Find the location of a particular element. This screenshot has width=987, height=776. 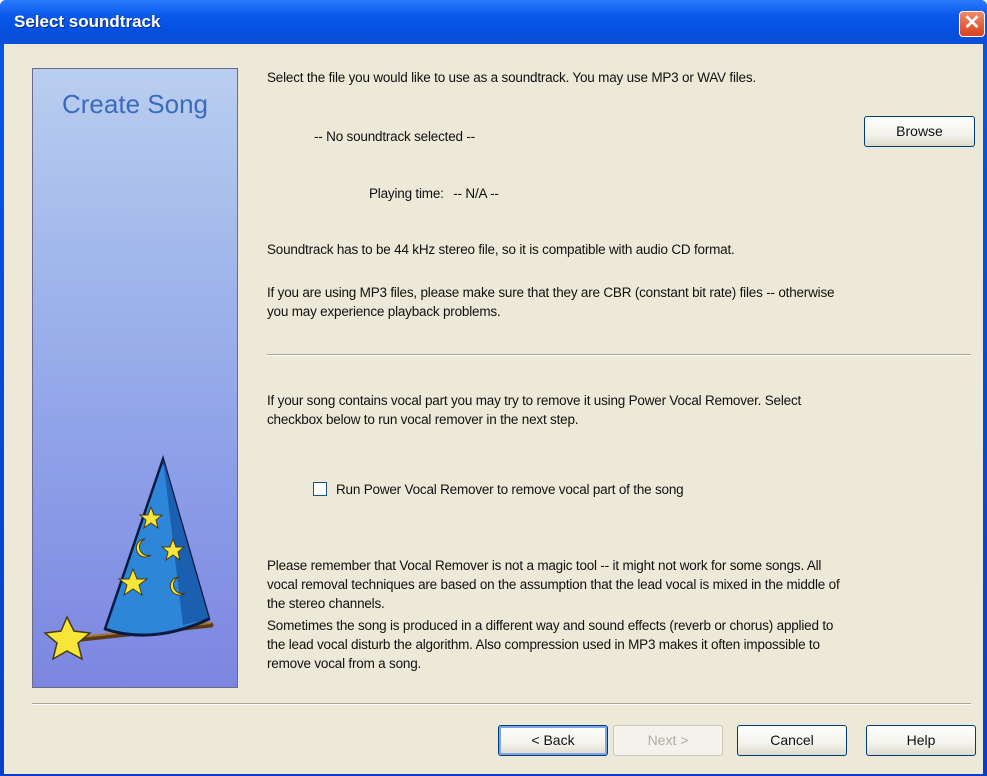

close-icon: ✕ is located at coordinates (972, 23).